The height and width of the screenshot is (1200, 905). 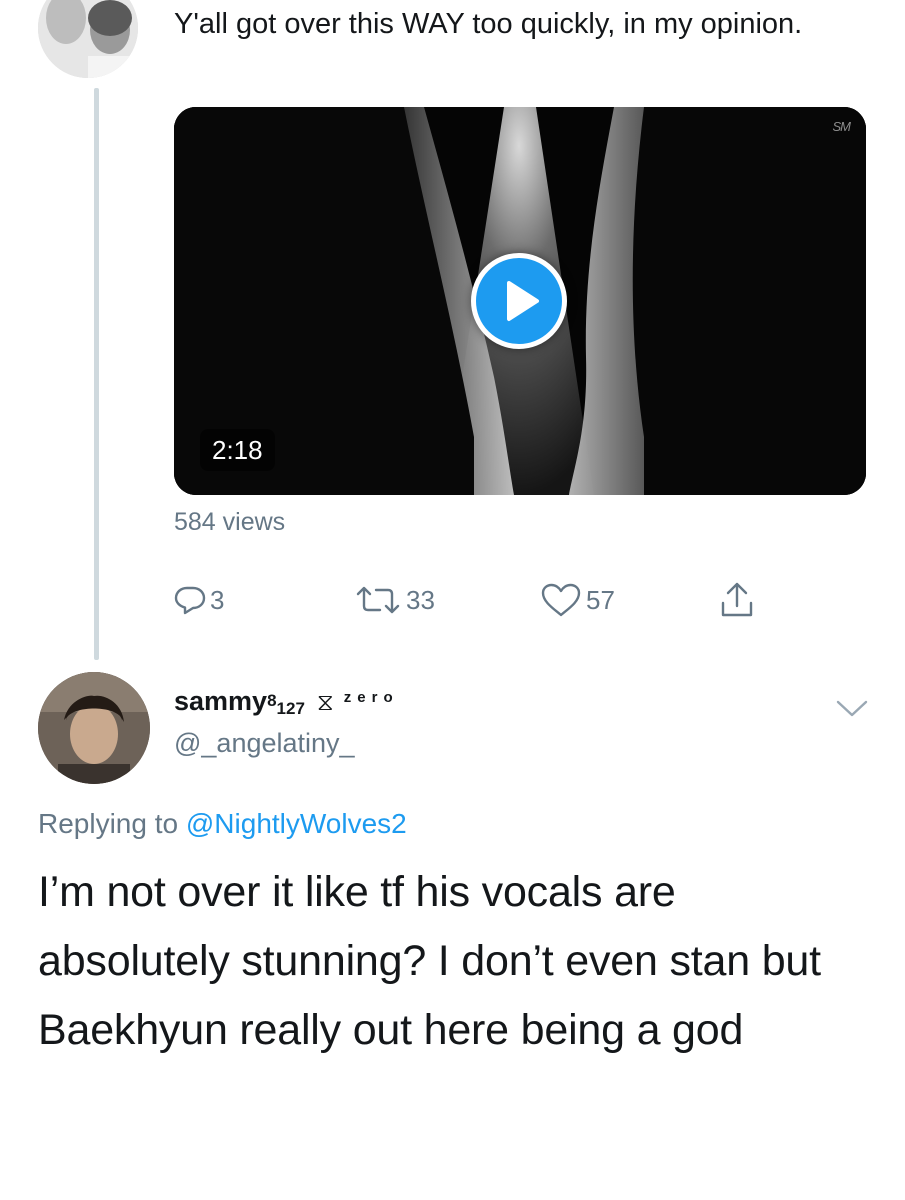 I want to click on replying-to-line: Replying to @NightlyWolves2, so click(x=222, y=824).